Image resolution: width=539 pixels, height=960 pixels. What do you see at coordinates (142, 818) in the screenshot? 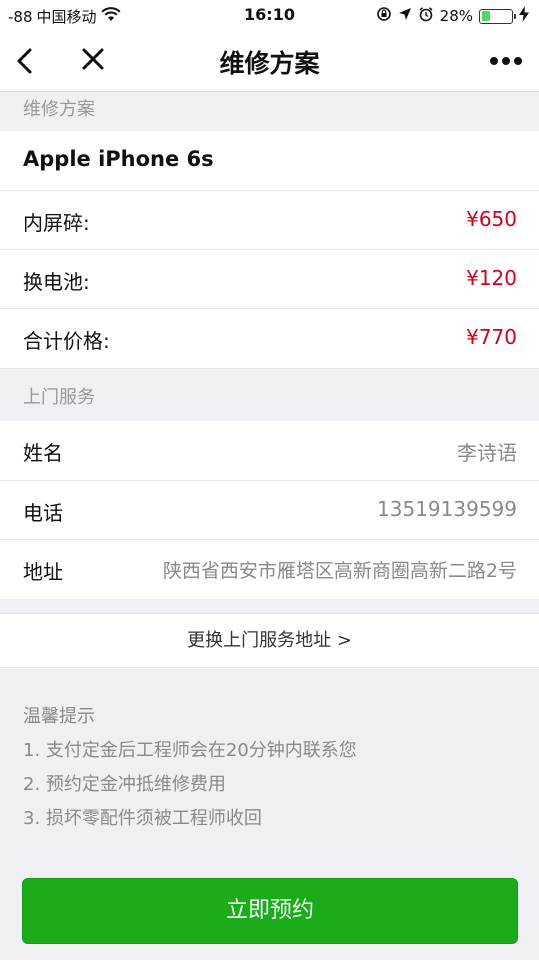
I see `tip-line: 3. 损坏零配件须被工程师收回` at bounding box center [142, 818].